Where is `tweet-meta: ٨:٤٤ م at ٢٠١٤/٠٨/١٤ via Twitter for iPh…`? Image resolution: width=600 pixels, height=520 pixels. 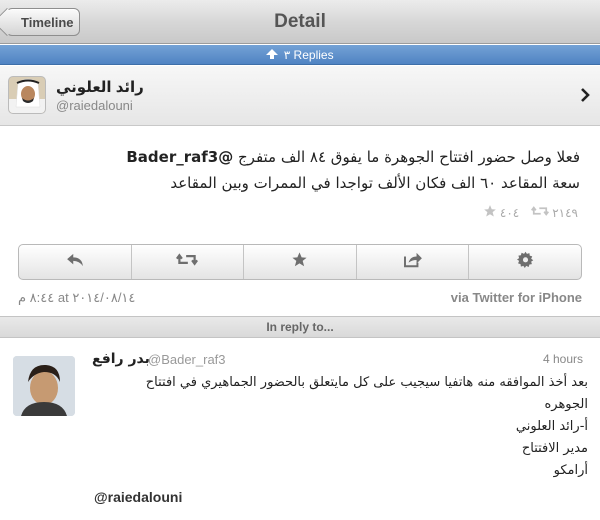 tweet-meta: ٨:٤٤ م at ٢٠١٤/٠٨/١٤ via Twitter for iPh… is located at coordinates (300, 298).